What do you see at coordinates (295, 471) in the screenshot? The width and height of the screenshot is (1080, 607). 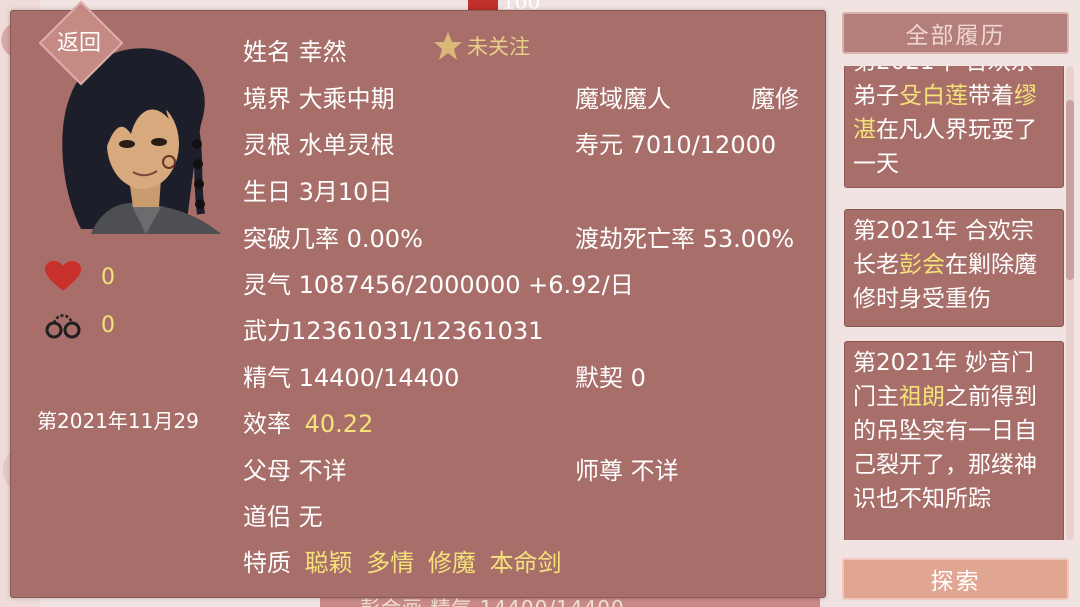 I see `parents-field: 父母 不详` at bounding box center [295, 471].